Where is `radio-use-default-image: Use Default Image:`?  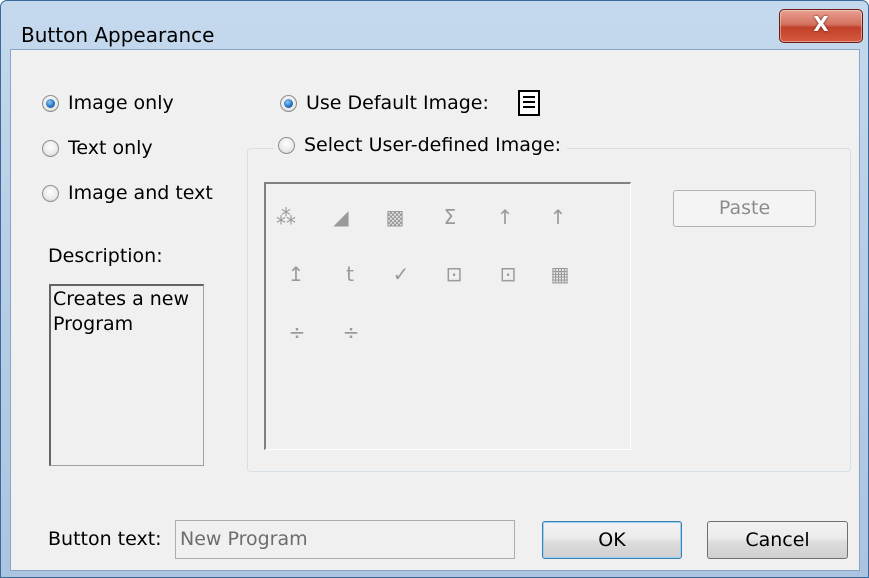
radio-use-default-image: Use Default Image: is located at coordinates (384, 103).